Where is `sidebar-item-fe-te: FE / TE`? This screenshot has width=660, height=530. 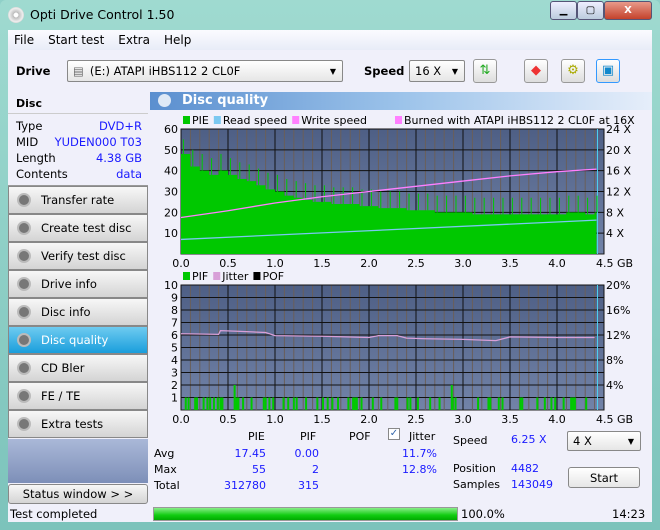
sidebar-item-fe-te: FE / TE is located at coordinates (78, 396).